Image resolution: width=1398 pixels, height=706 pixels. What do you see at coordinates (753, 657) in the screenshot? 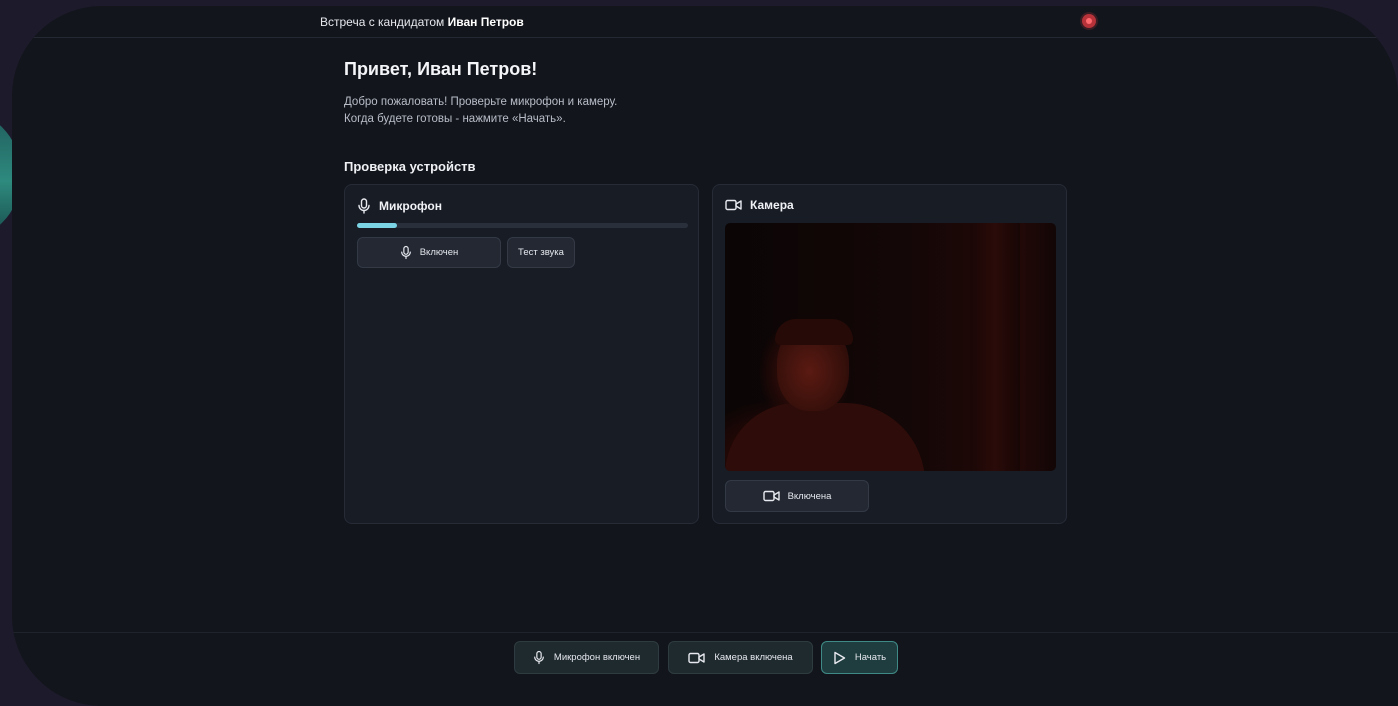
I see `toolbar-camera-label: Камера включена` at bounding box center [753, 657].